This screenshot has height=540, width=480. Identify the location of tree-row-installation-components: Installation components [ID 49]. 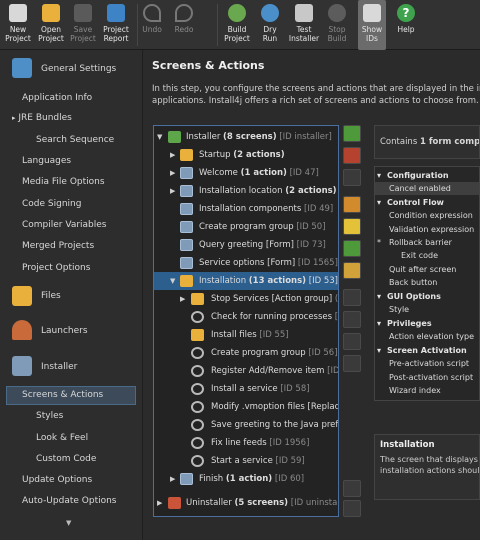
(246, 209).